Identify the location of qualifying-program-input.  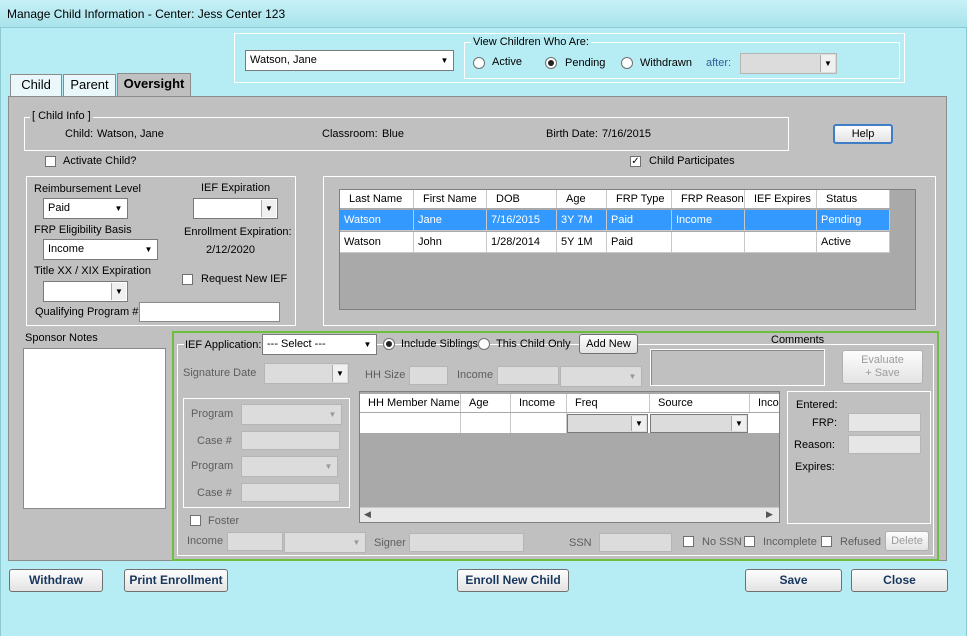
(209, 312).